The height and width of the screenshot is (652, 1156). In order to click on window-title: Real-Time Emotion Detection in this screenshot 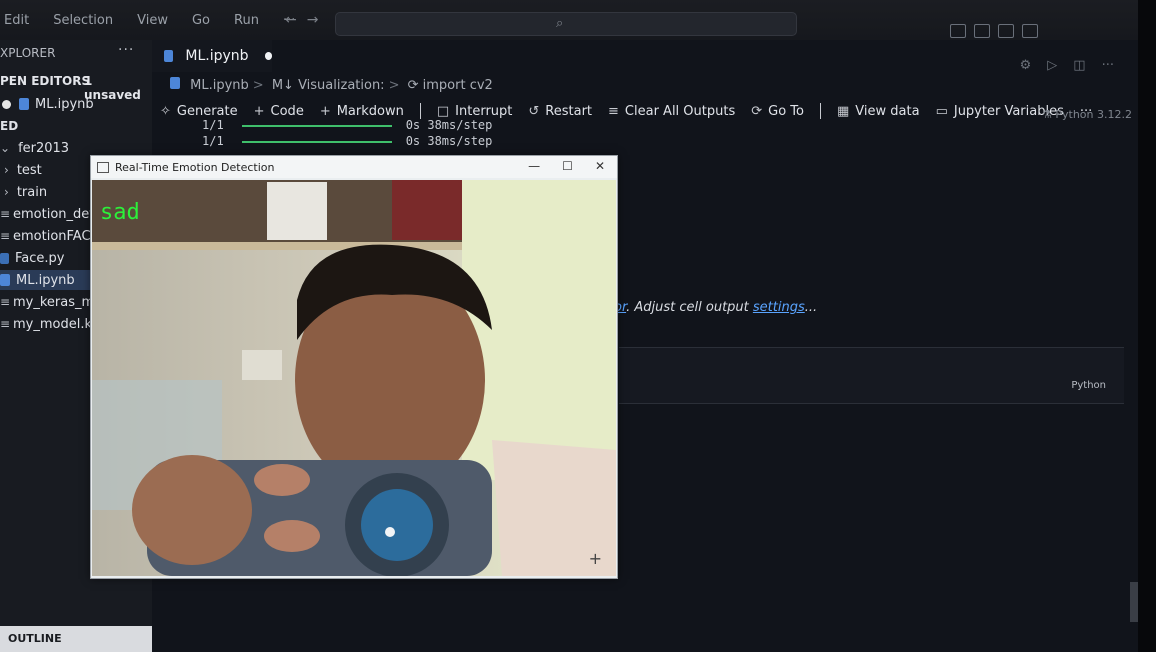, I will do `click(195, 167)`.